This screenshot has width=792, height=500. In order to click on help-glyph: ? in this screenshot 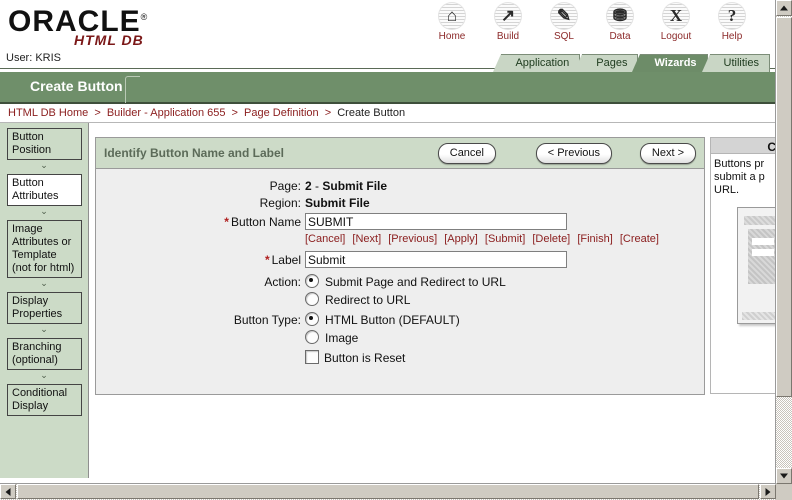, I will do `click(732, 15)`.